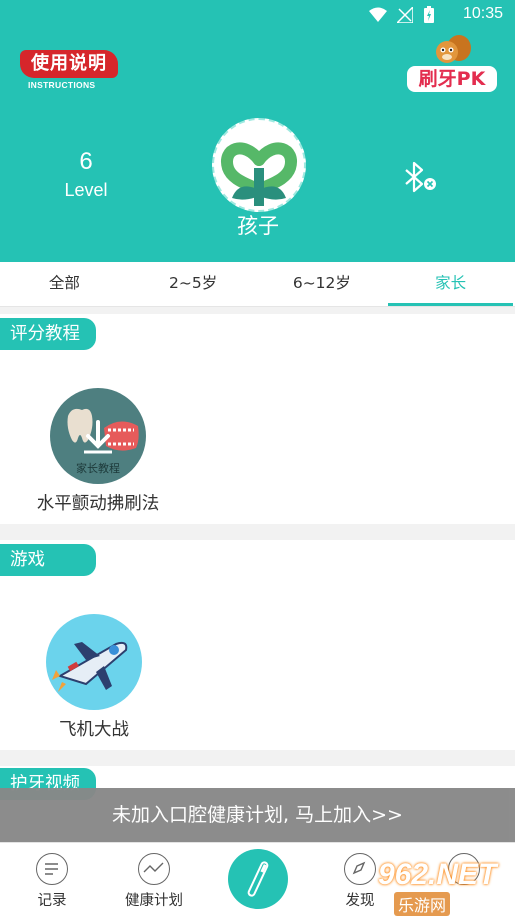 This screenshot has width=515, height=916. Describe the element at coordinates (98, 436) in the screenshot. I see `tutorial-thumbnail: 家长教程` at that location.